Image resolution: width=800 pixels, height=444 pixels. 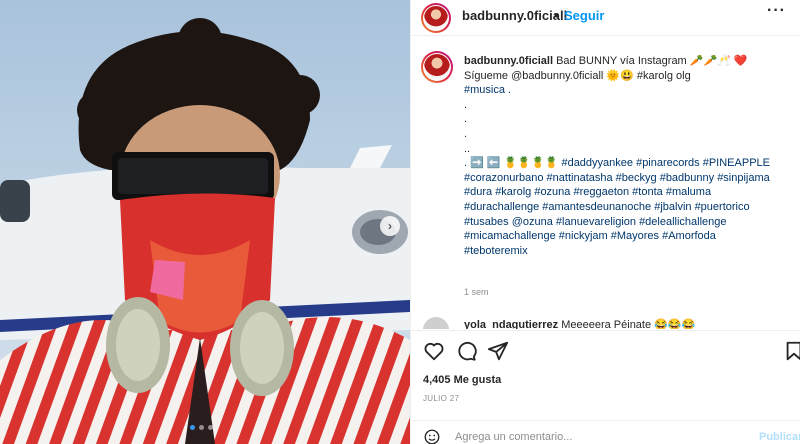 What do you see at coordinates (605, 18) in the screenshot?
I see `post-header: badbunny.0ficiall • Seguir ···` at bounding box center [605, 18].